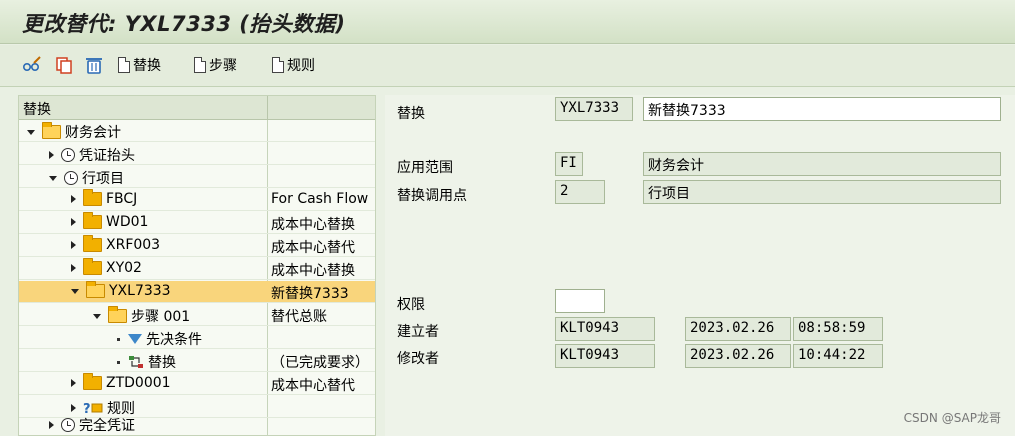 This screenshot has height=436, width=1015. Describe the element at coordinates (140, 291) in the screenshot. I see `tree-node-label: YXL7333` at that location.